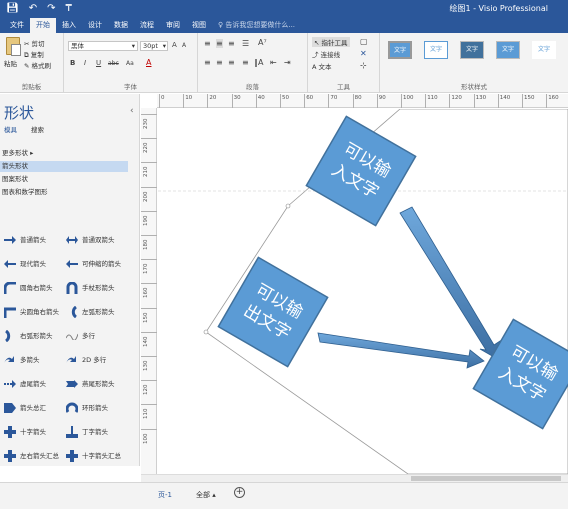  Describe the element at coordinates (154, 46) in the screenshot. I see `font-size-select: 30pt ▾` at that location.